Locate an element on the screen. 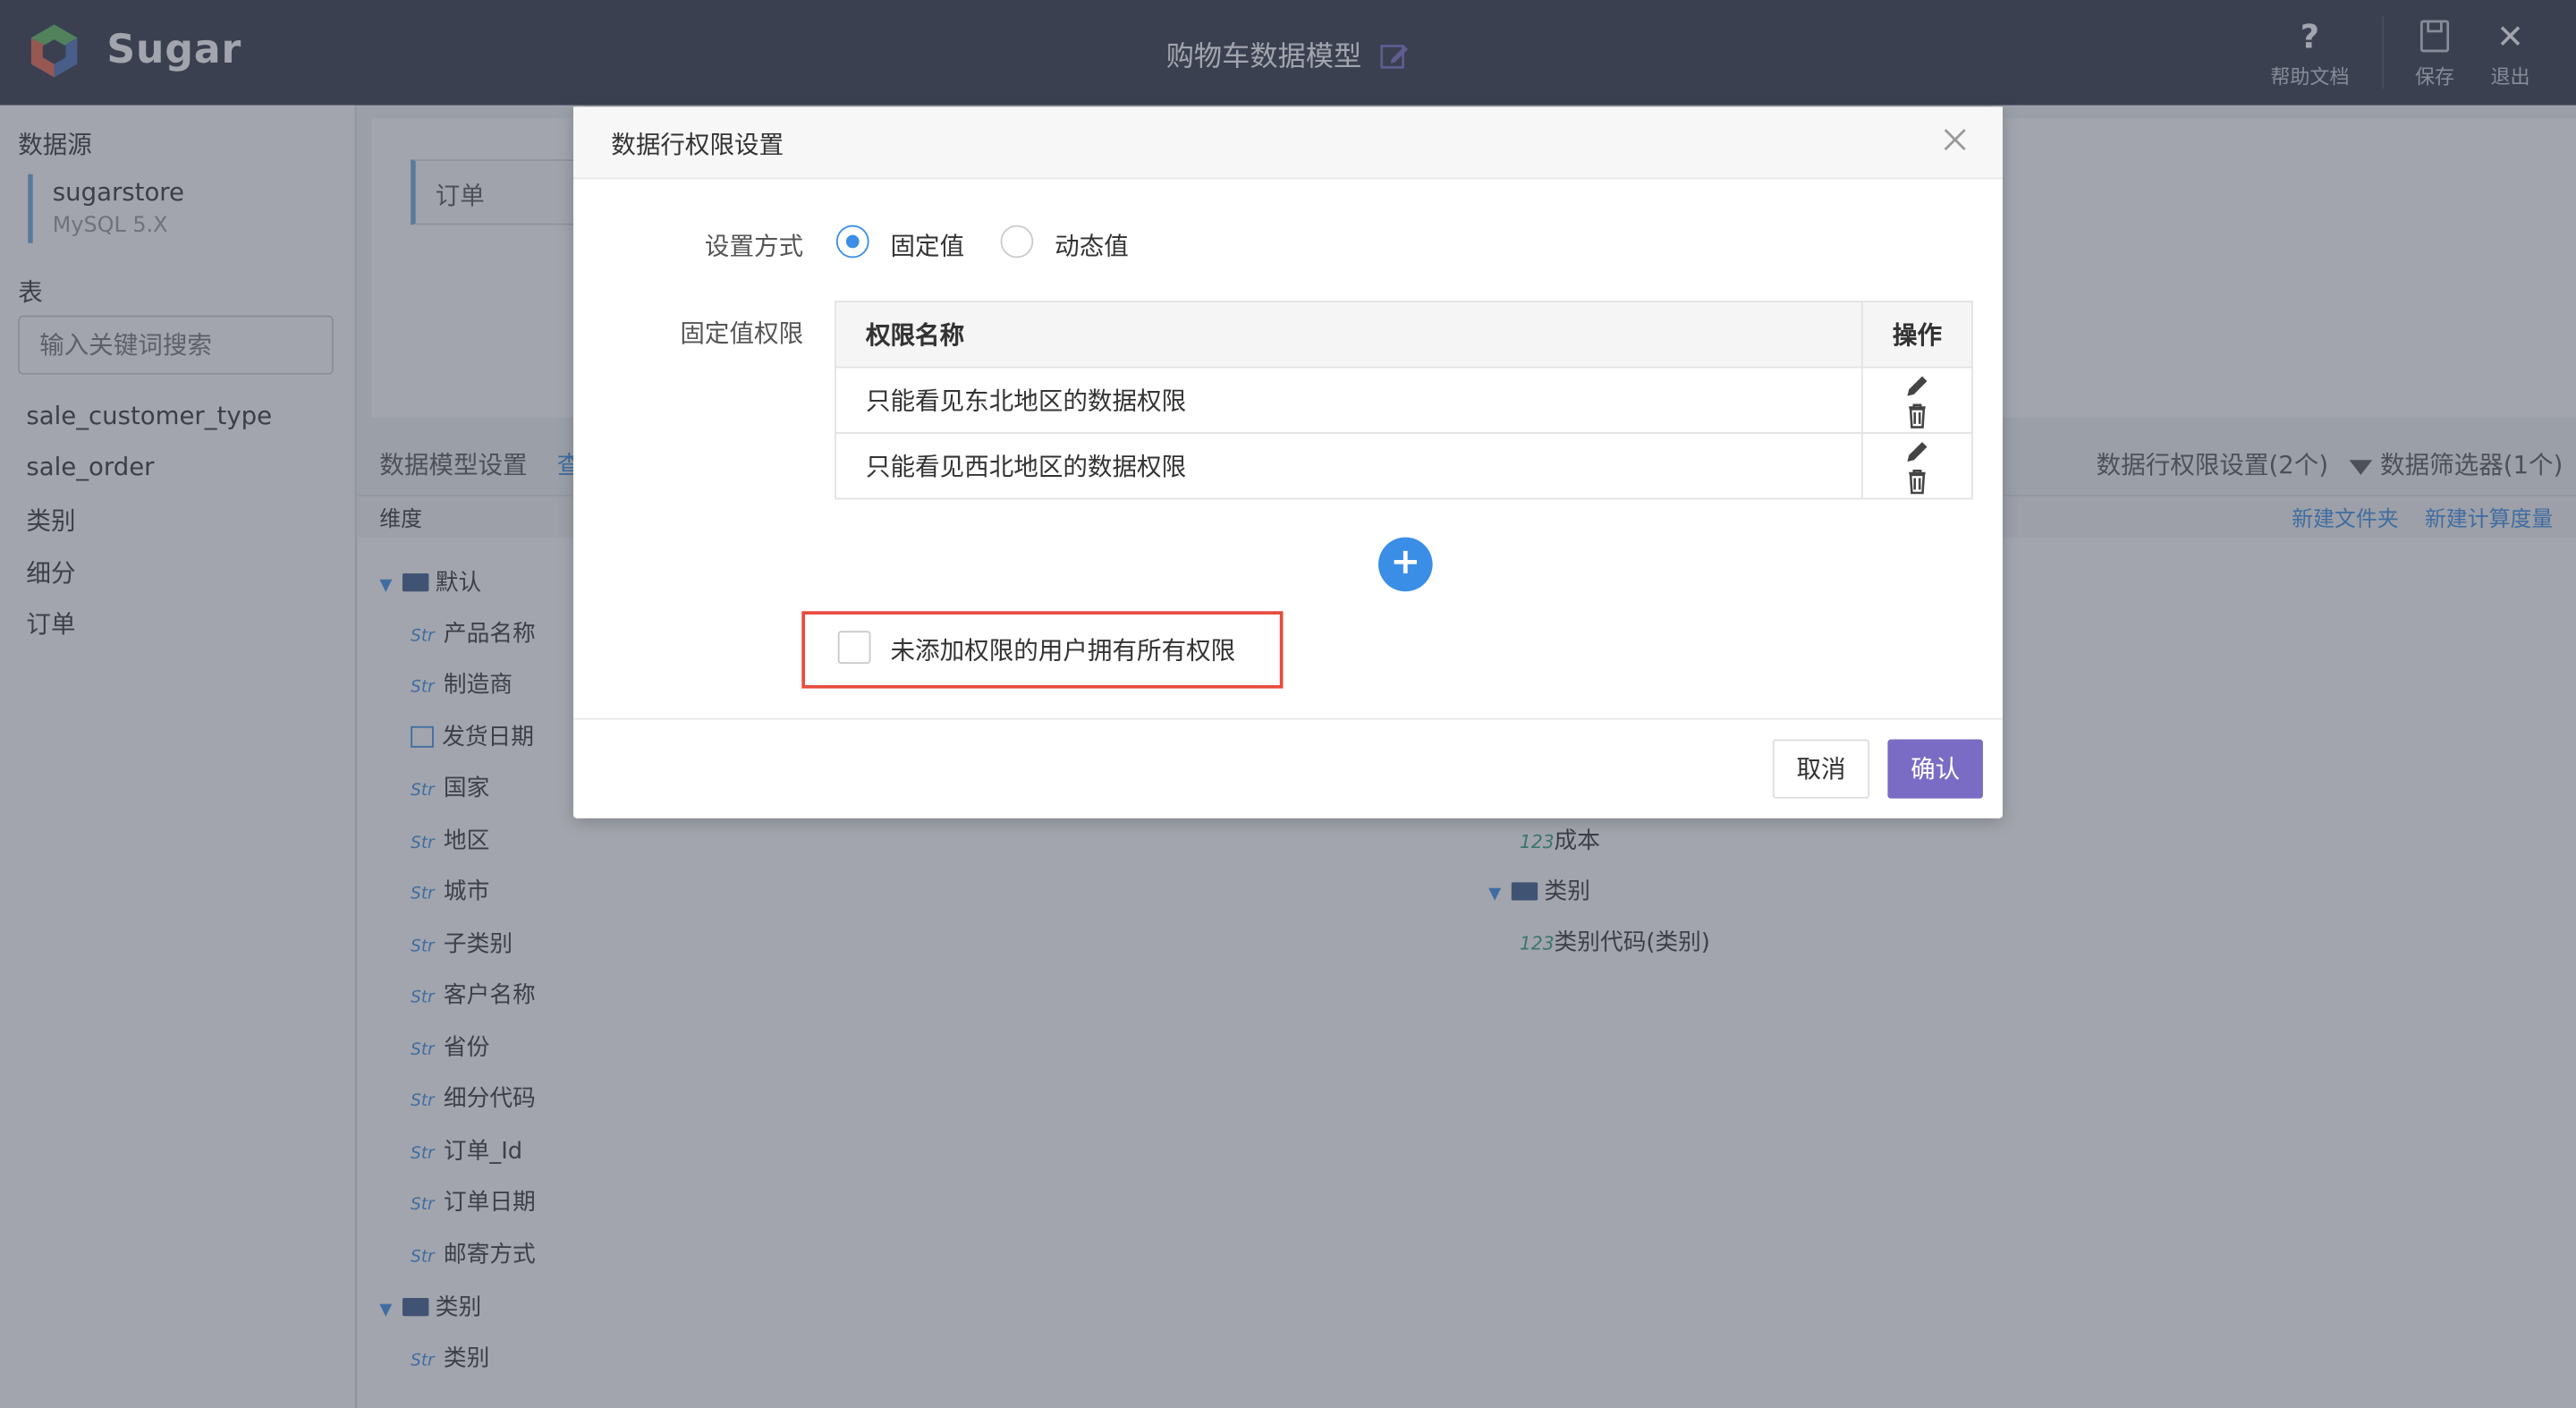 Image resolution: width=2576 pixels, height=1408 pixels. add-permission-button: + is located at coordinates (1405, 564).